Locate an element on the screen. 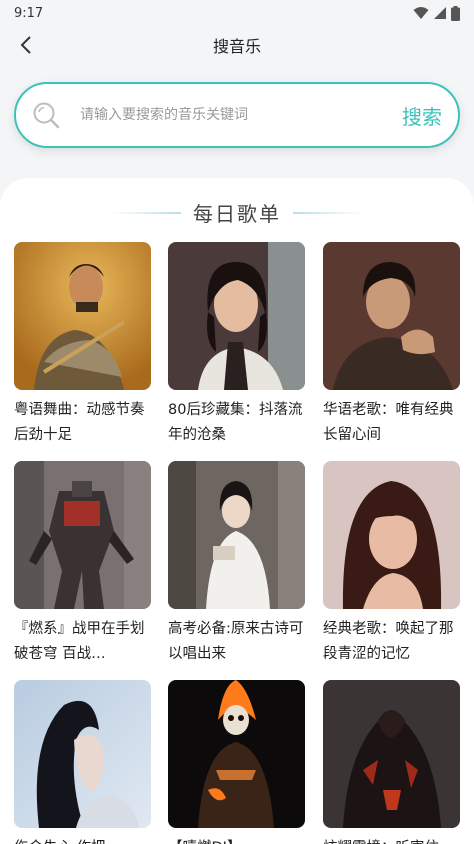 The width and height of the screenshot is (474, 844). wifi-icon is located at coordinates (421, 13).